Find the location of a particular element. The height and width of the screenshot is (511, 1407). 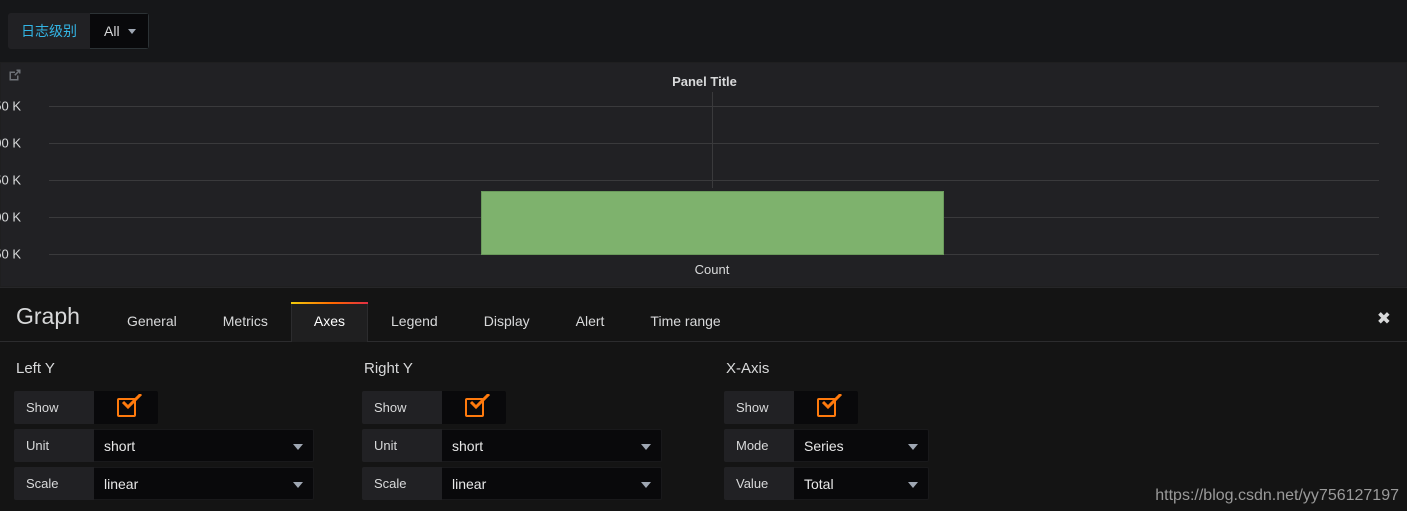

row-right-y-scale: Scale linear is located at coordinates (531, 483).